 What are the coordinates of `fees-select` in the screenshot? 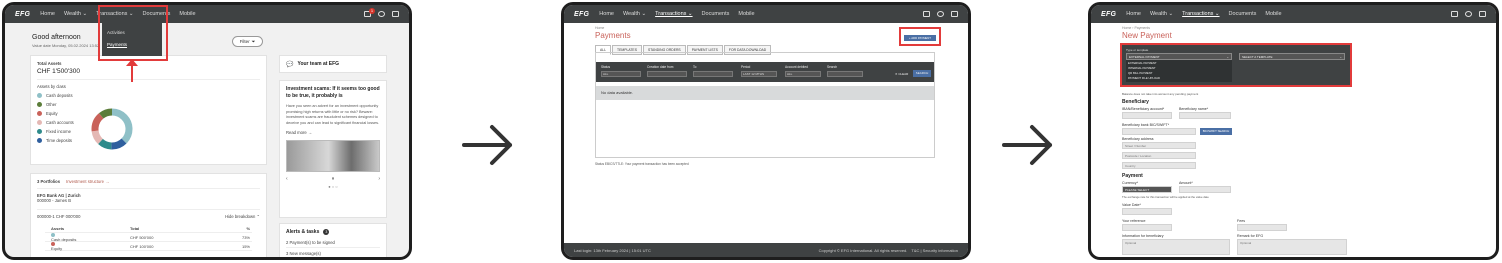 It's located at (1262, 227).